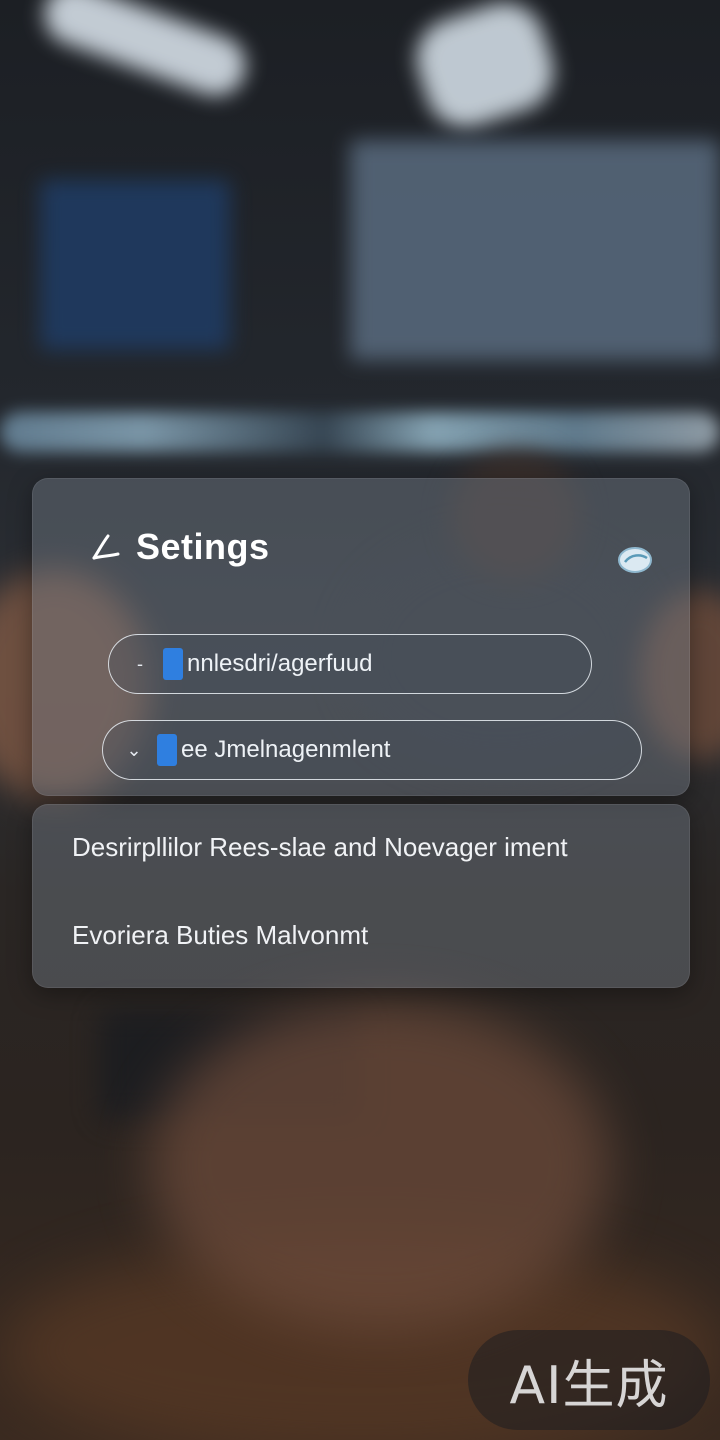 This screenshot has height=1440, width=720. Describe the element at coordinates (589, 1385) in the screenshot. I see `watermark-text: AI生成` at that location.